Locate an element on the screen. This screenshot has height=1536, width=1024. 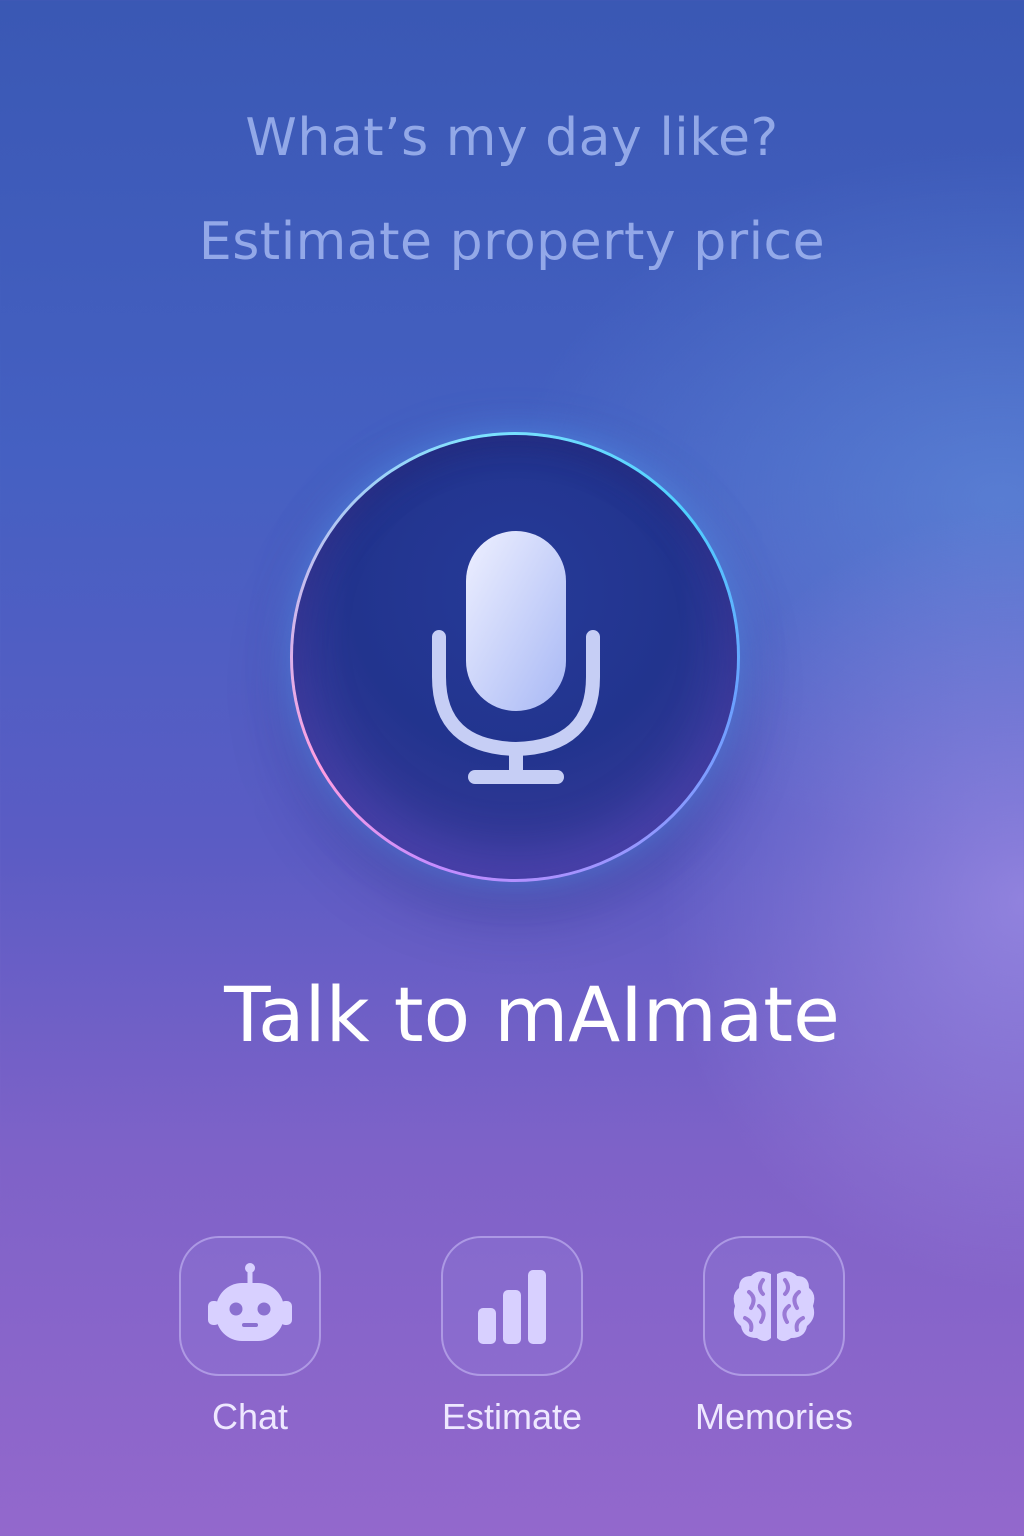
nav-estimate-button: Estimate is located at coordinates (512, 1337).